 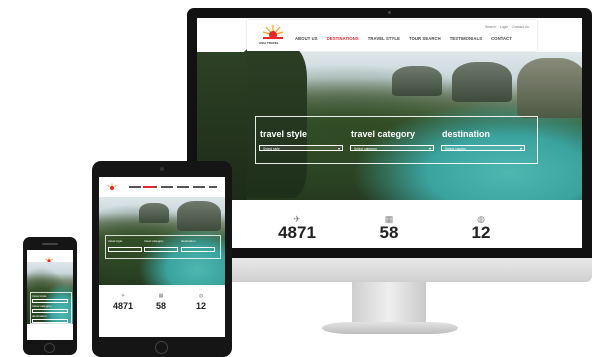 What do you see at coordinates (50, 244) in the screenshot?
I see `phone-speaker` at bounding box center [50, 244].